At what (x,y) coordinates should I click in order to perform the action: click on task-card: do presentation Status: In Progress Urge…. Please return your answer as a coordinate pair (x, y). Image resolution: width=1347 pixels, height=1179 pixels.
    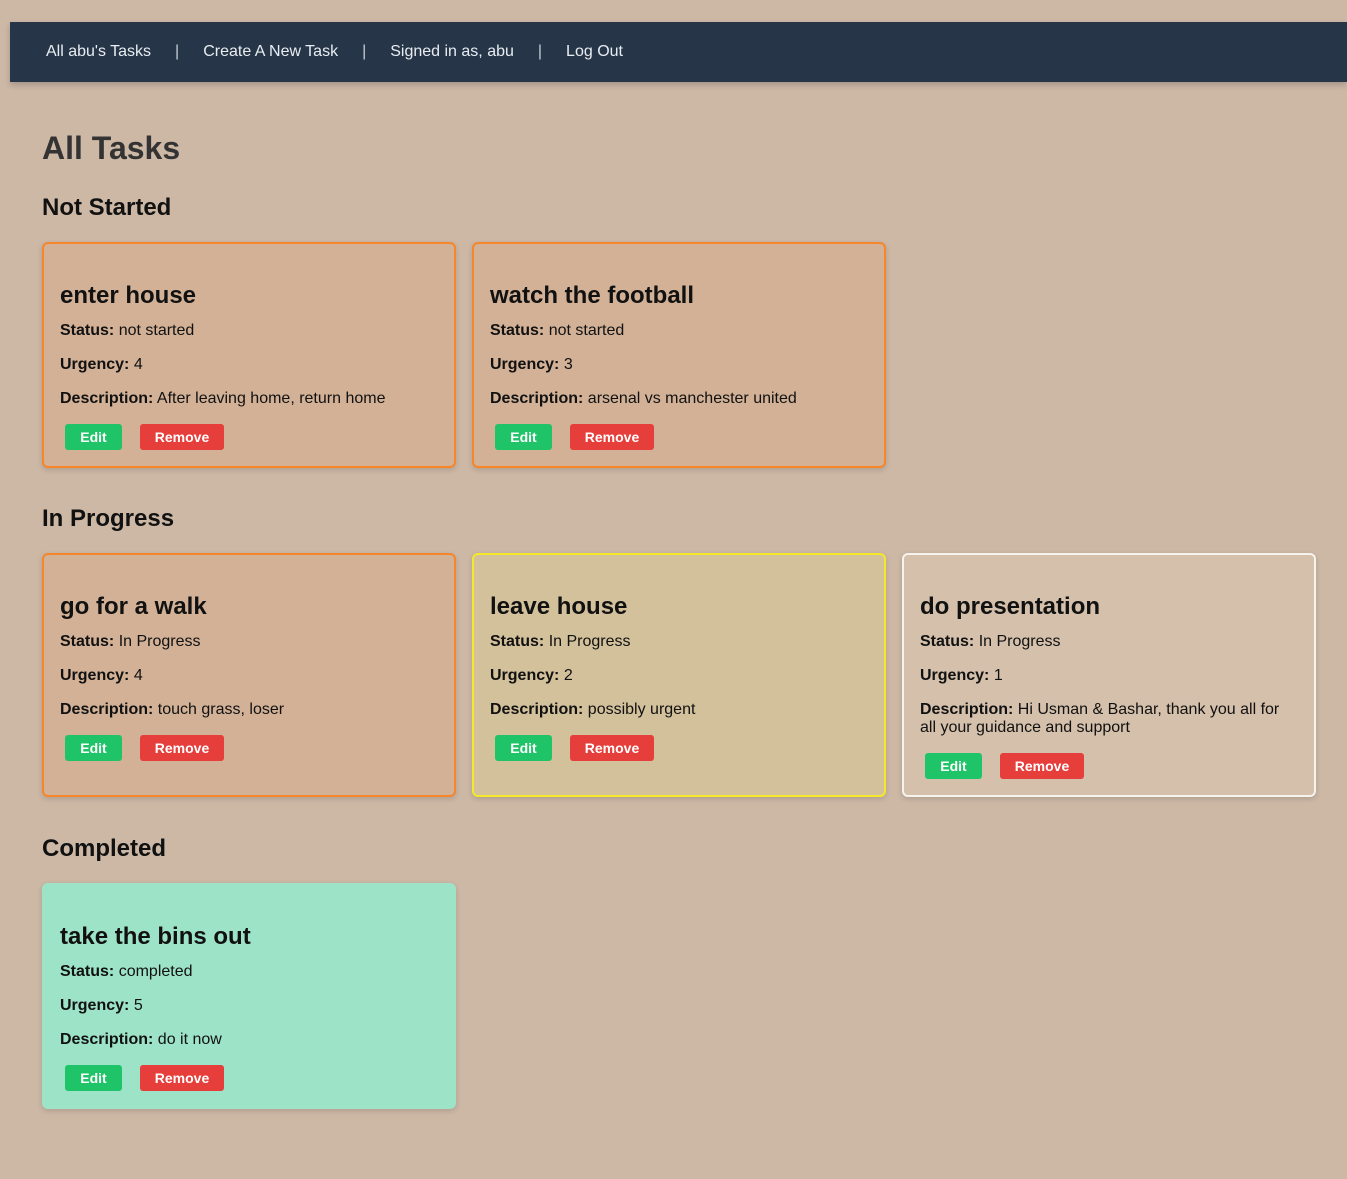
    Looking at the image, I should click on (1109, 675).